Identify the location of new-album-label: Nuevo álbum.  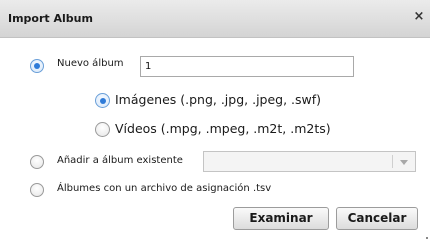
(90, 63).